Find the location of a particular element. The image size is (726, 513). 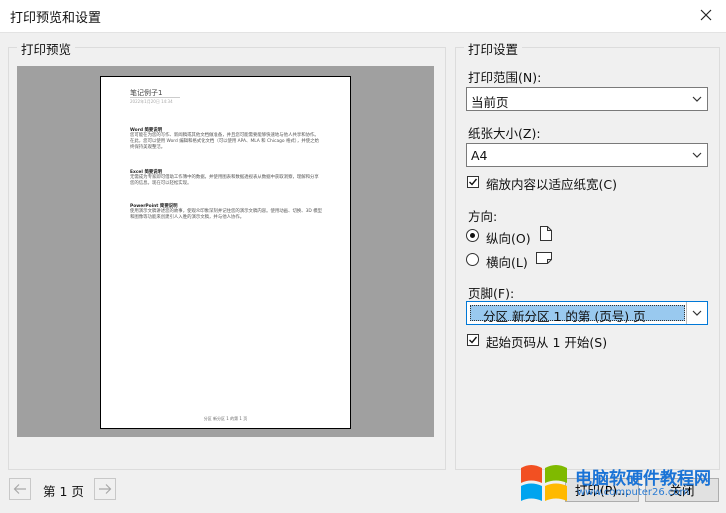

watermark-url: www.computer26.com is located at coordinates (633, 492).